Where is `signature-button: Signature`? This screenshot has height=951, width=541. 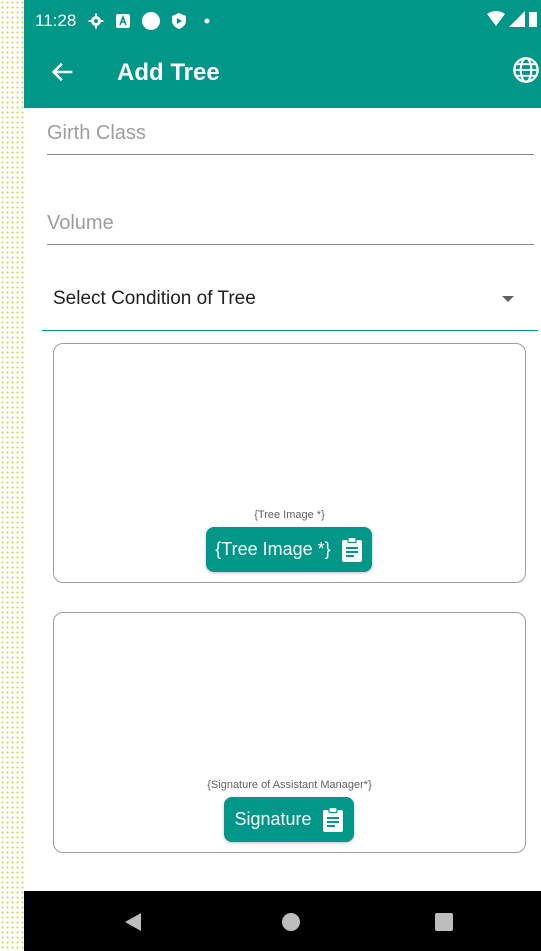
signature-button: Signature is located at coordinates (289, 819).